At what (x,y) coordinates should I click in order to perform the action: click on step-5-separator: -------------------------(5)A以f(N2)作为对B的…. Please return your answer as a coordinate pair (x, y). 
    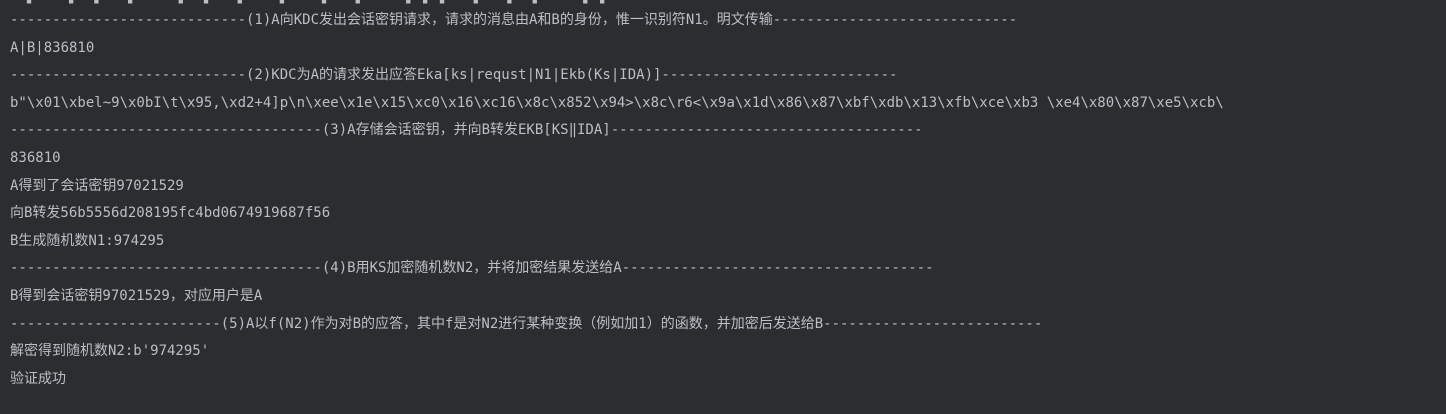
    Looking at the image, I should click on (526, 323).